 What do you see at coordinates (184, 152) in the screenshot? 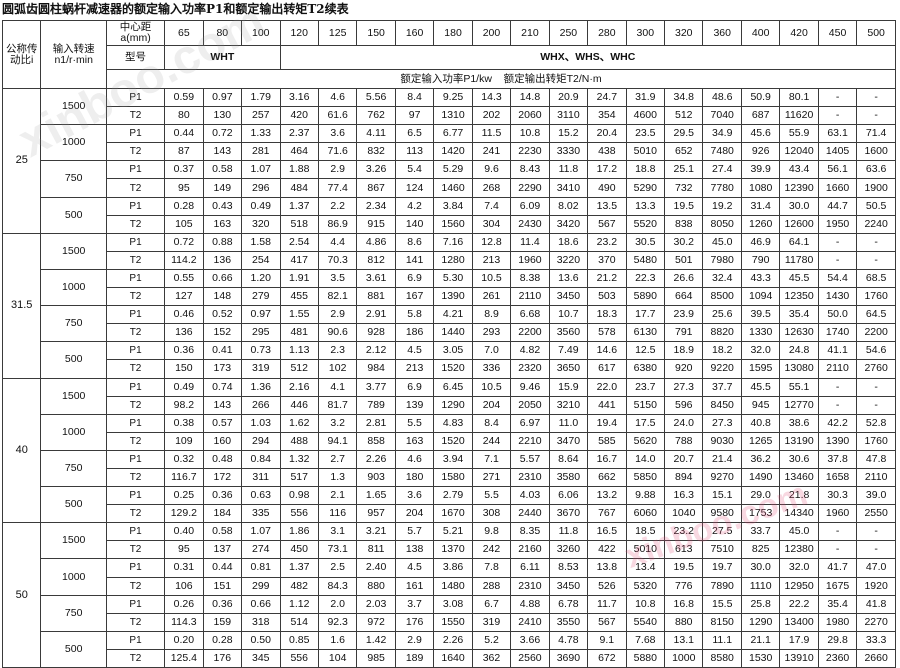
I see `value-cell: 87` at bounding box center [184, 152].